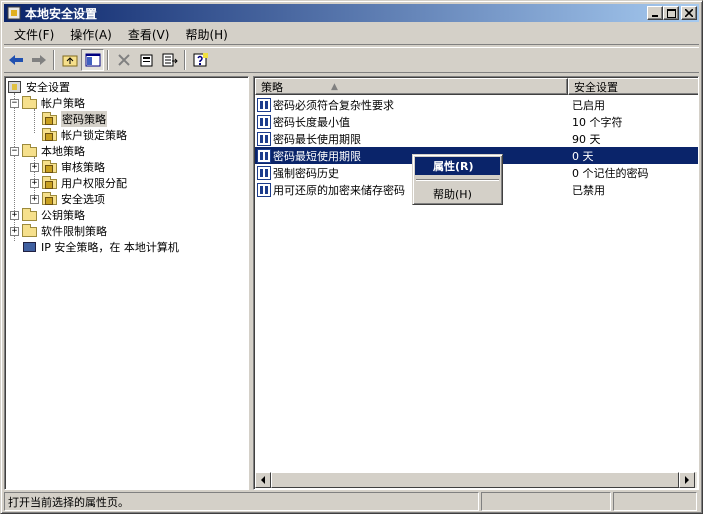 Image resolution: width=703 pixels, height=514 pixels. I want to click on status-text: 打开当前选择的属性页。, so click(241, 501).